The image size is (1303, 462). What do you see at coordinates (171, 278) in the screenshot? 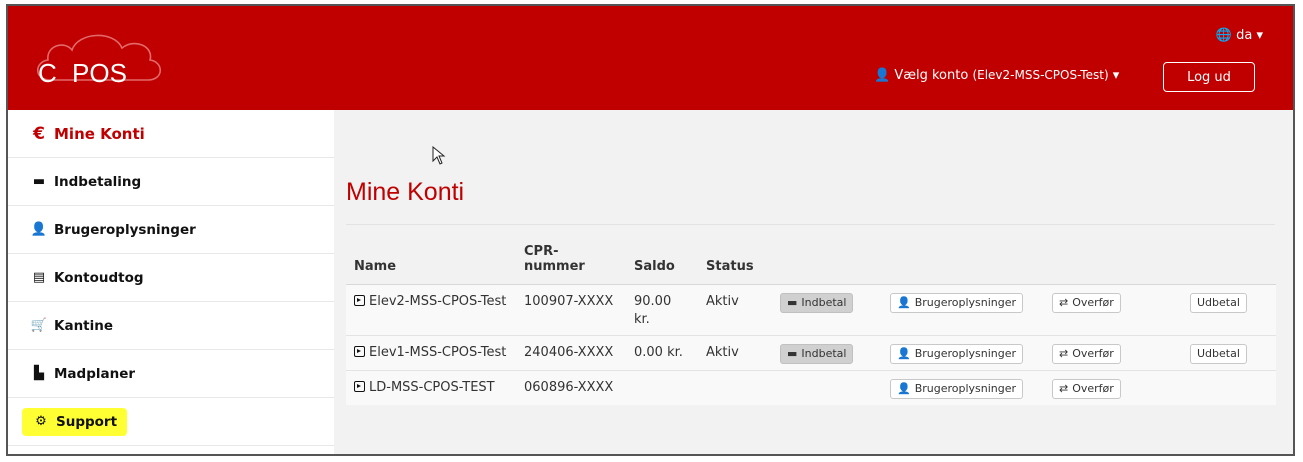
I see `sidebar-item-kontoudtog: ▤ Kontoudtog` at bounding box center [171, 278].